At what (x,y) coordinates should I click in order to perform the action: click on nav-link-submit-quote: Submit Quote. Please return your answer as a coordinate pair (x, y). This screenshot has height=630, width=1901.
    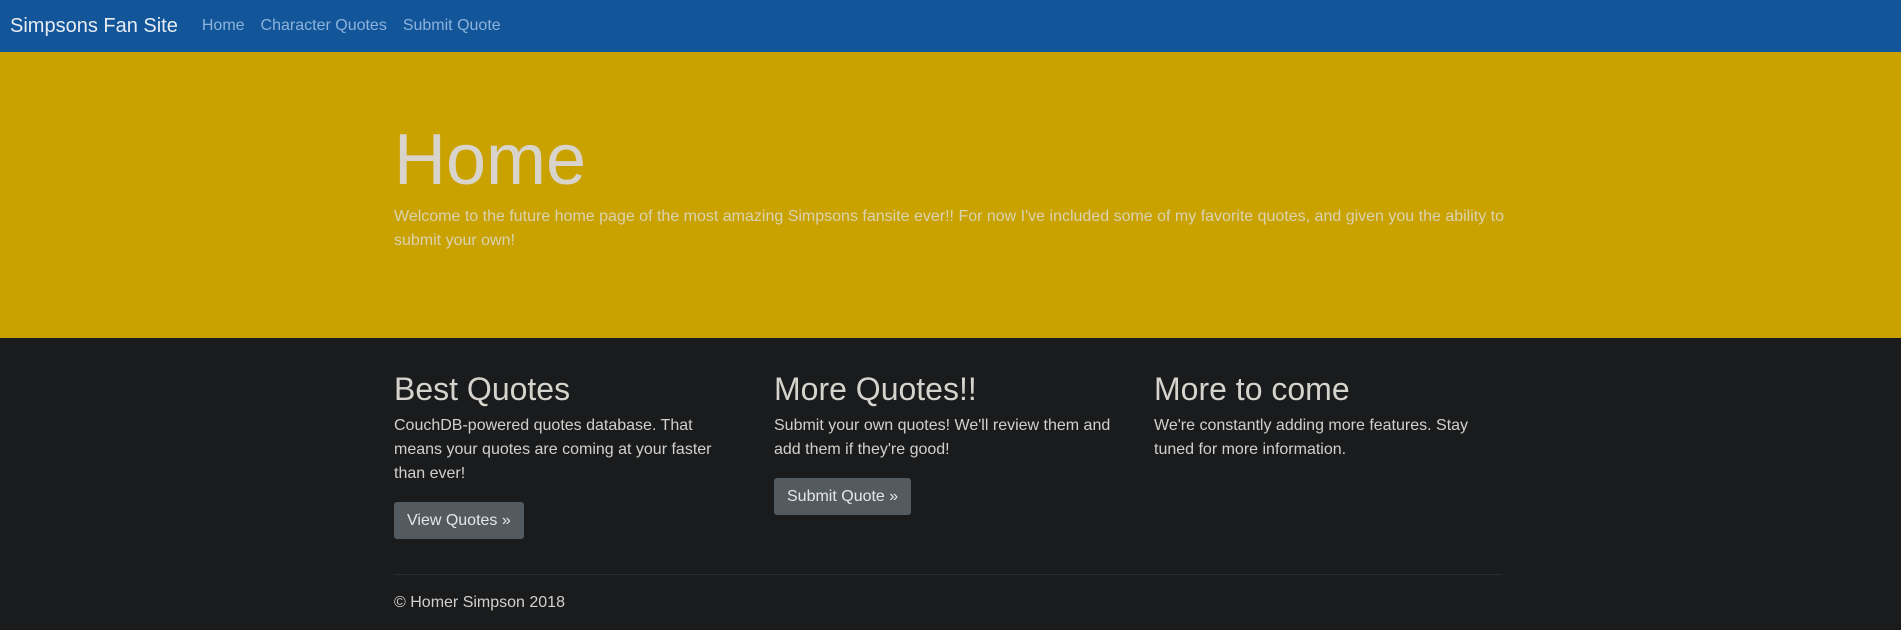
    Looking at the image, I should click on (452, 26).